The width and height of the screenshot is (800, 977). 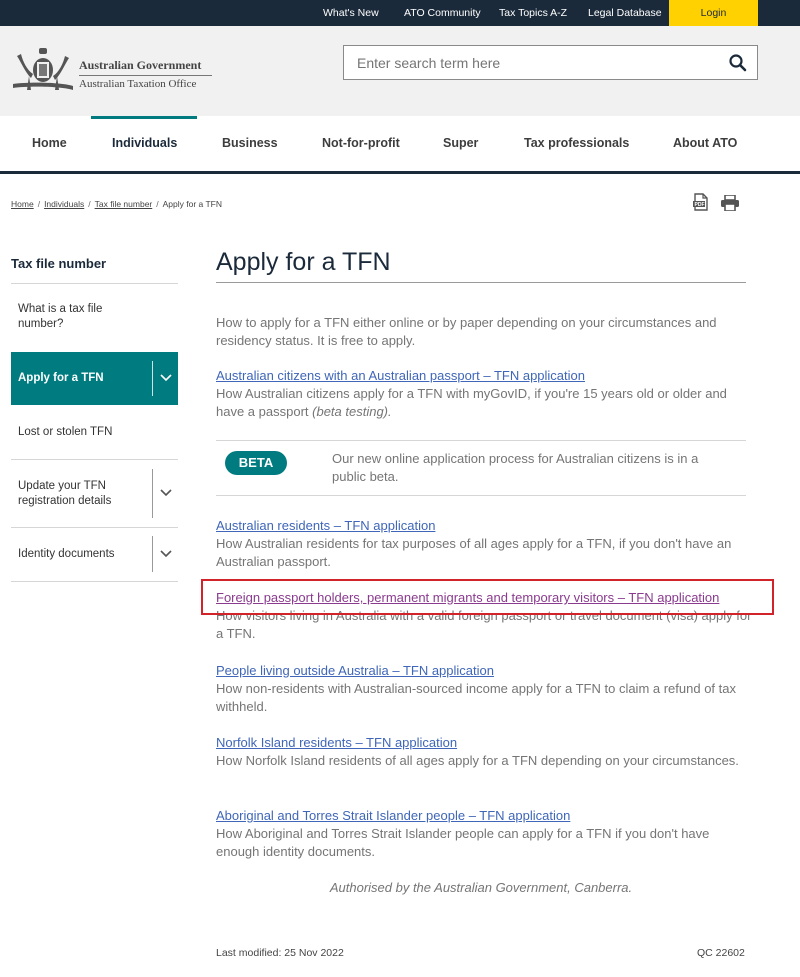 I want to click on sidebar-item-update-tfn-details: Update your TFN registration details, so click(x=94, y=493).